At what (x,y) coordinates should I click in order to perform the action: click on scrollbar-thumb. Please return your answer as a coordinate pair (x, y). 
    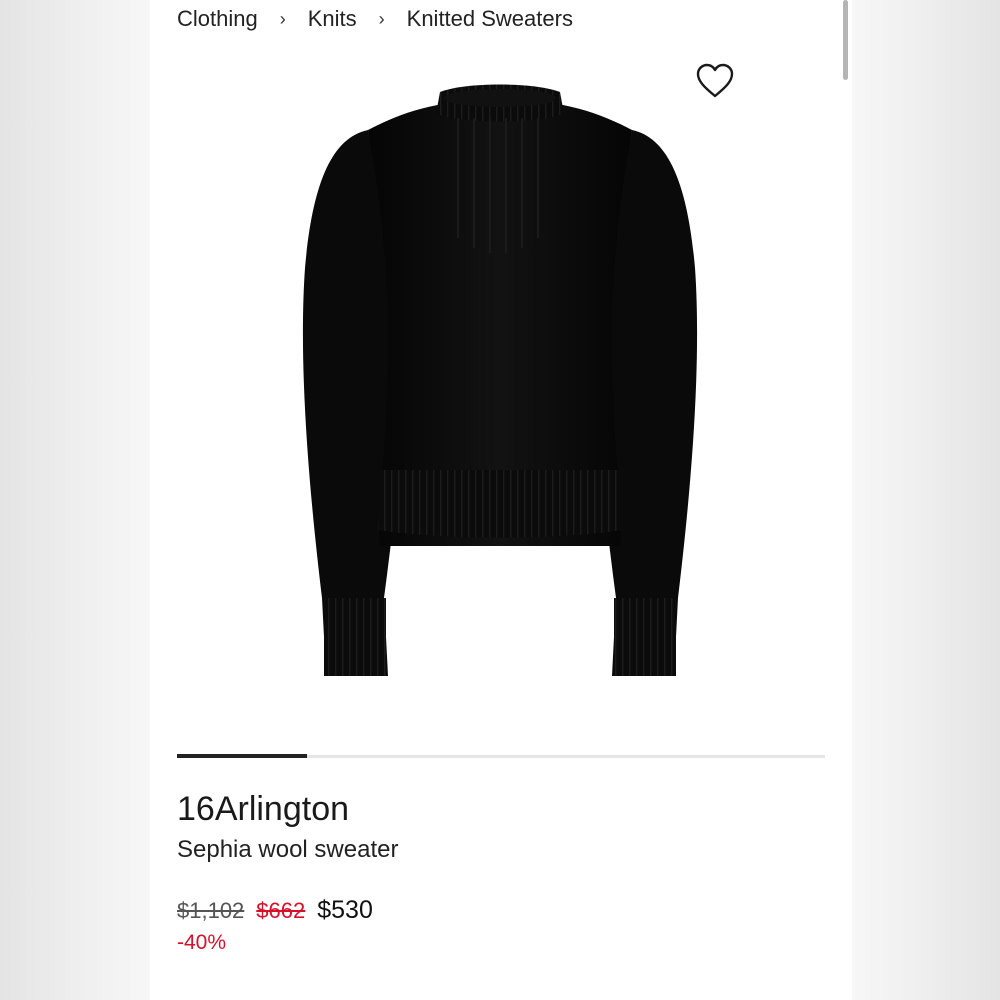
    Looking at the image, I should click on (845, 40).